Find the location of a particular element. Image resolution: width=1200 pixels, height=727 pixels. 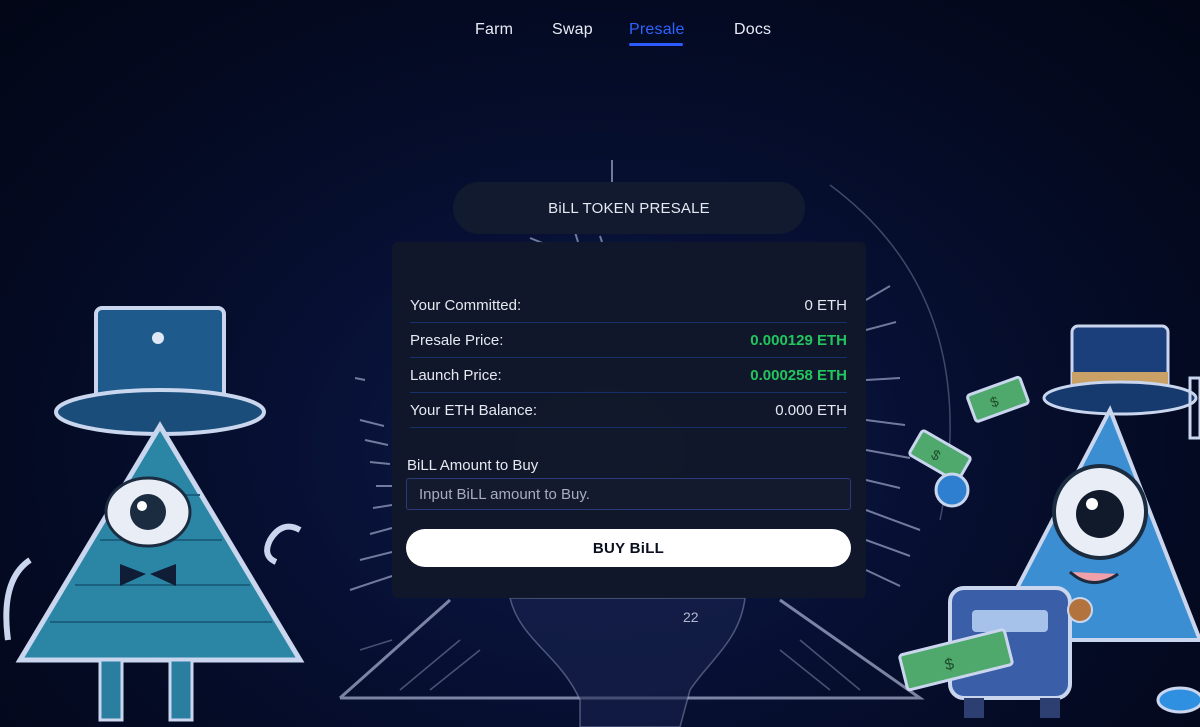

nav-farm: Farm is located at coordinates (494, 30).